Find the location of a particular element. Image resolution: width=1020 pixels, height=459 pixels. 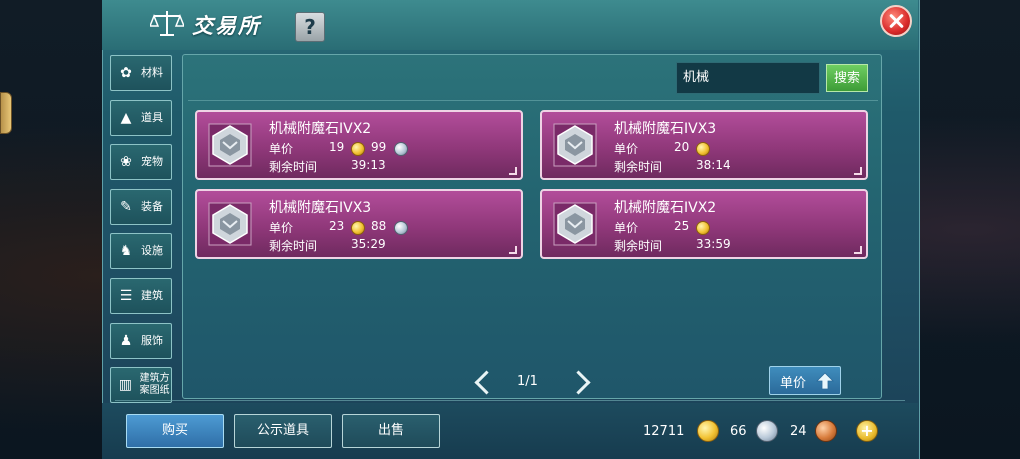

price-silver: 88 is located at coordinates (379, 226).